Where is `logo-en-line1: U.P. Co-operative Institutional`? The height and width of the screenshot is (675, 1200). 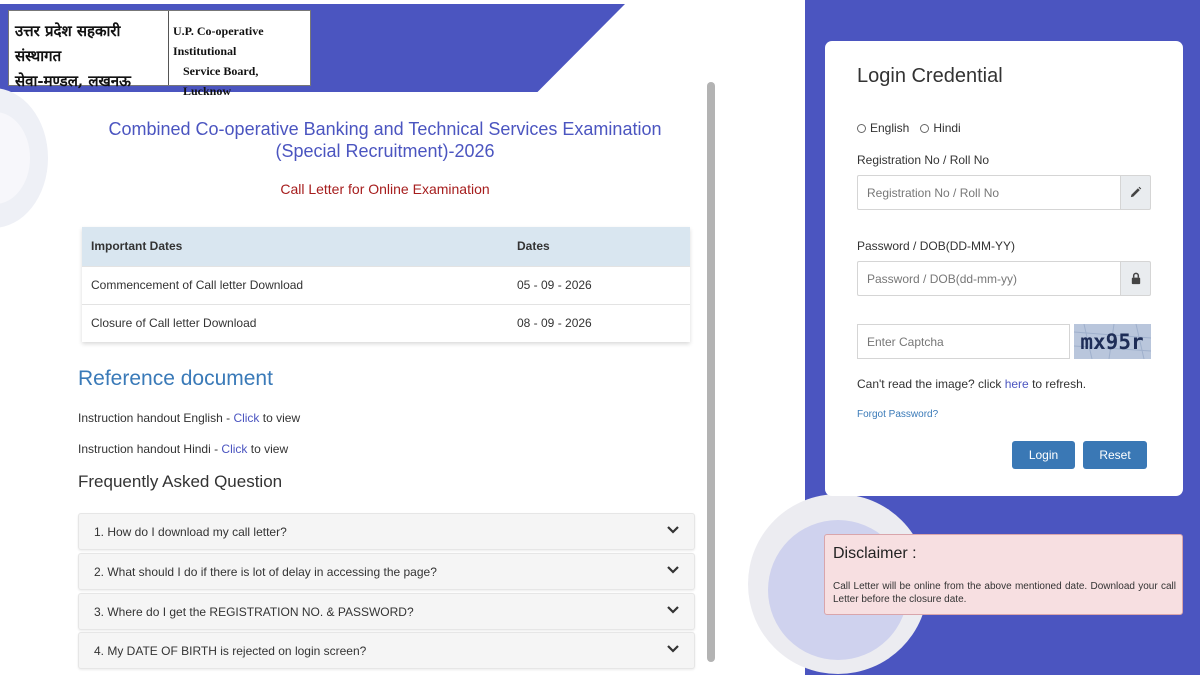
logo-en-line1: U.P. Co-operative Institutional is located at coordinates (218, 41).